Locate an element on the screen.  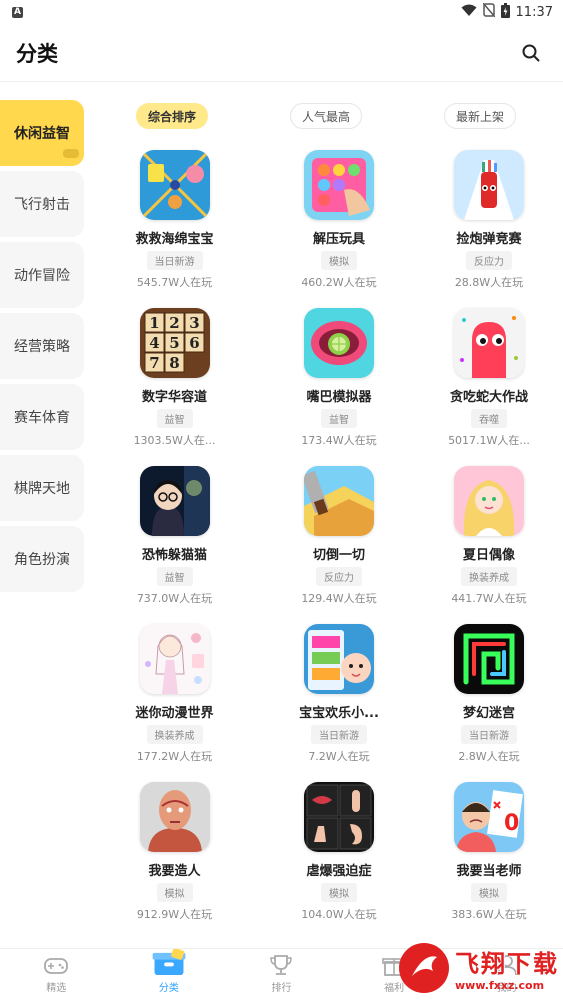
nav-label: 精选 is located at coordinates (56, 988).